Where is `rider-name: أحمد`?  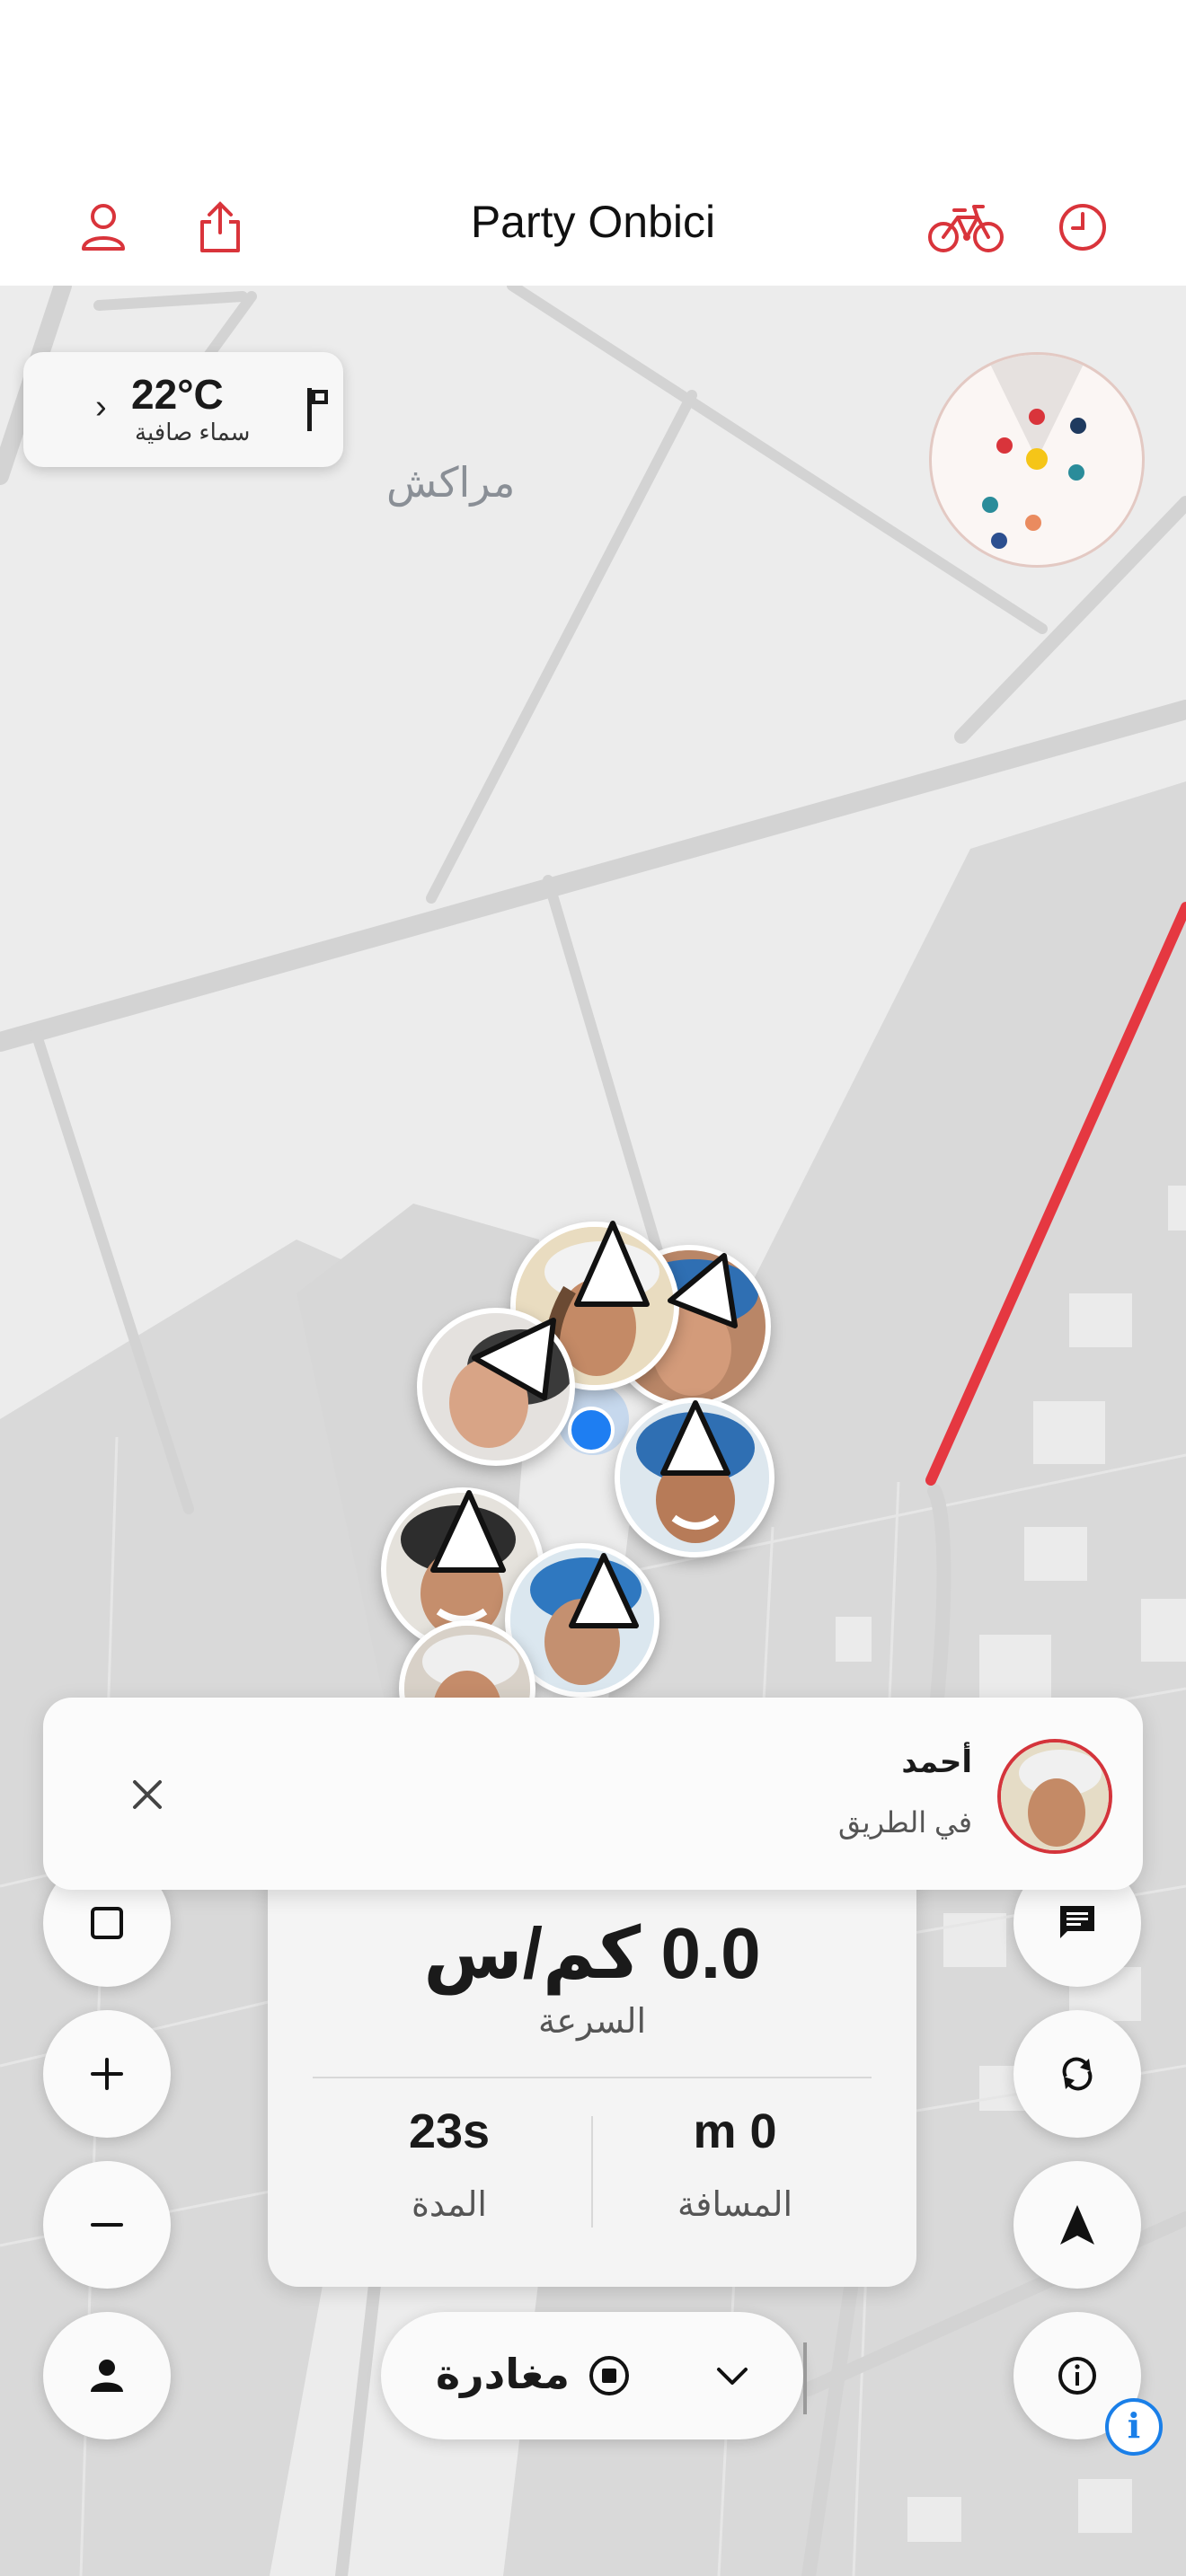
rider-name: أحمد is located at coordinates (937, 1762).